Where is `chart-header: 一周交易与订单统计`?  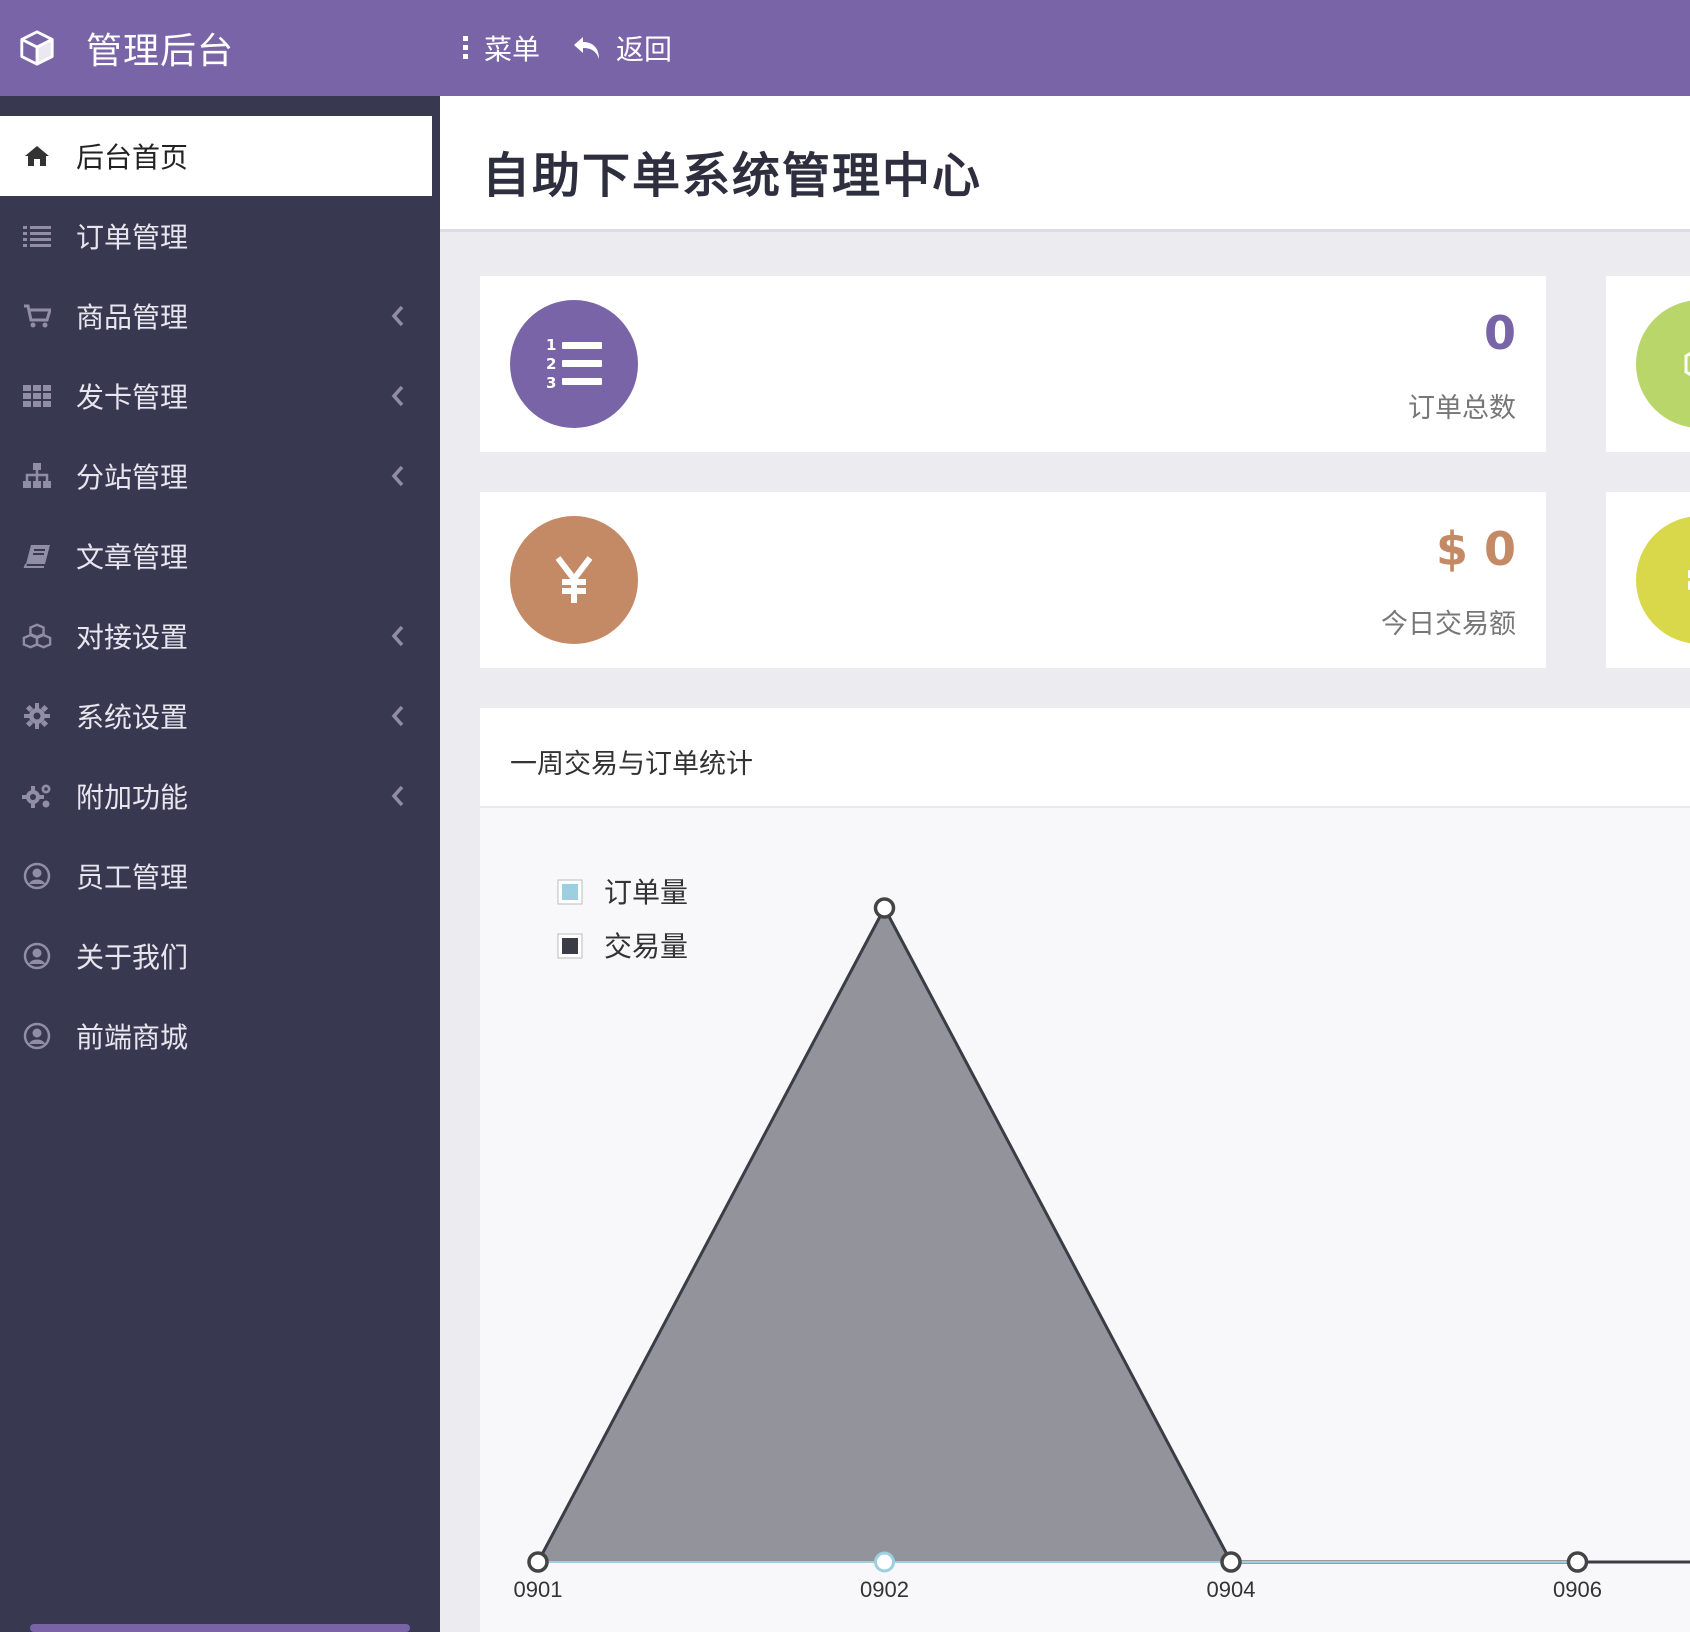
chart-header: 一周交易与订单统计 is located at coordinates (1085, 758).